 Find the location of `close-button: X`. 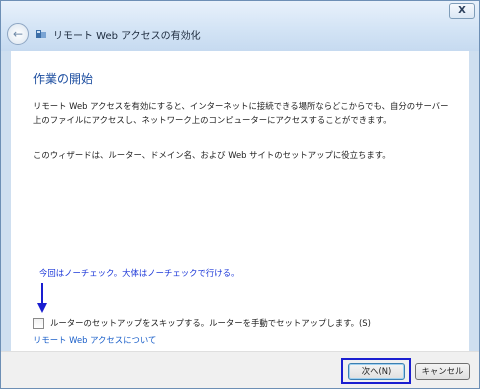

close-button: X is located at coordinates (462, 11).